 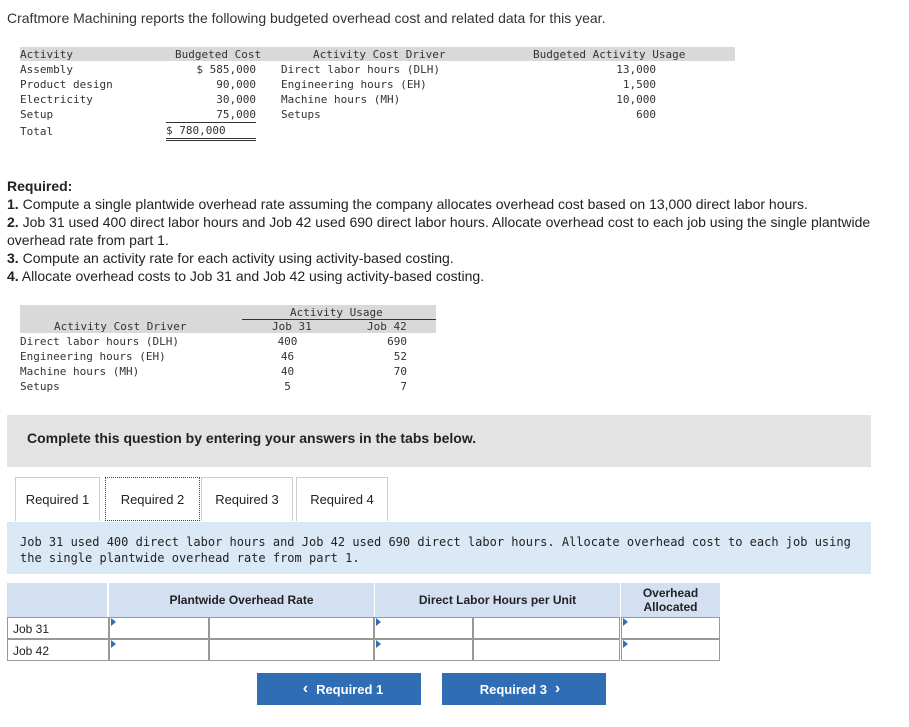 What do you see at coordinates (218, 54) in the screenshot?
I see `header-budgeted-cost: Budgeted Cost` at bounding box center [218, 54].